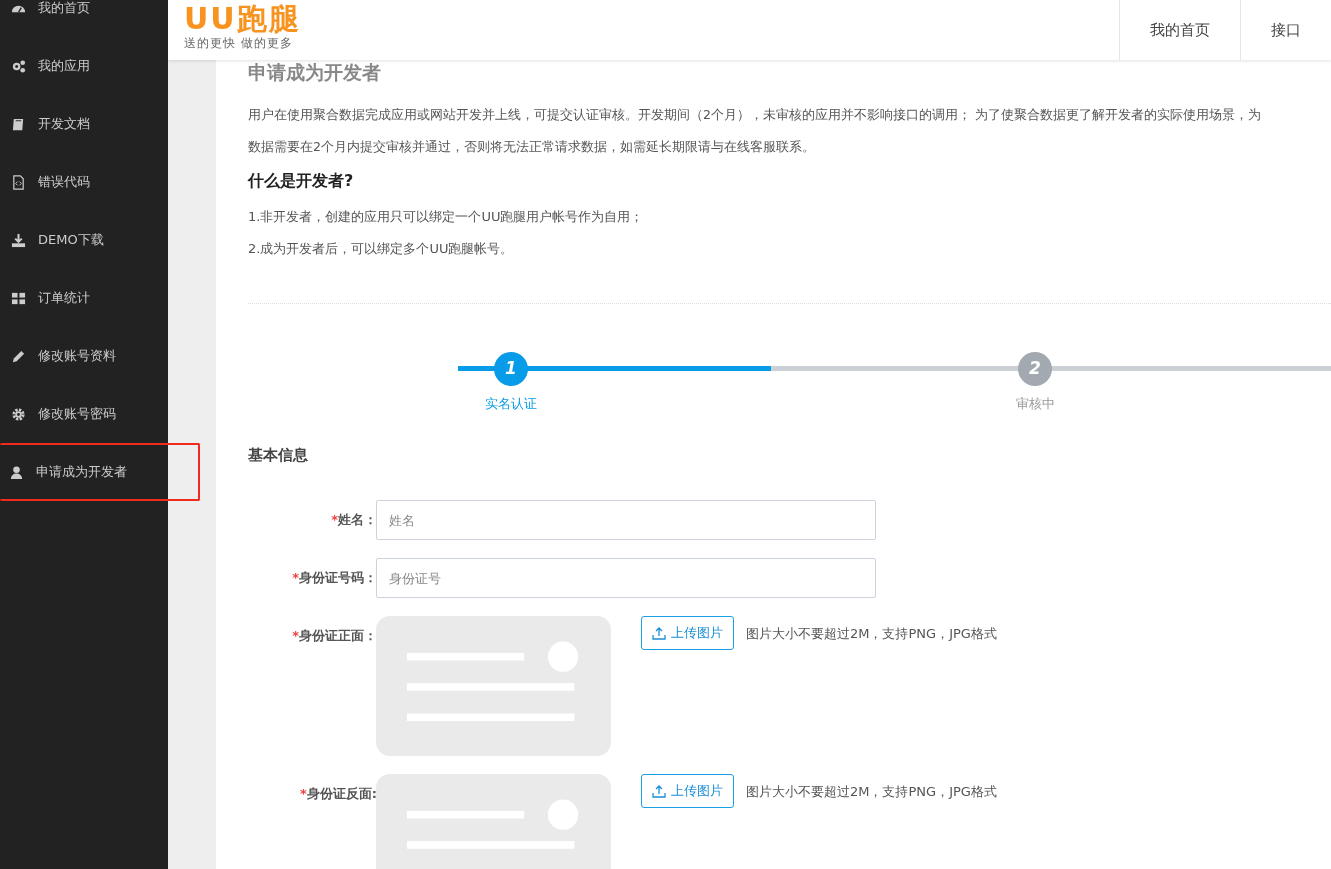 The image size is (1331, 869). I want to click on page-title: 申请成为开发者, so click(315, 72).